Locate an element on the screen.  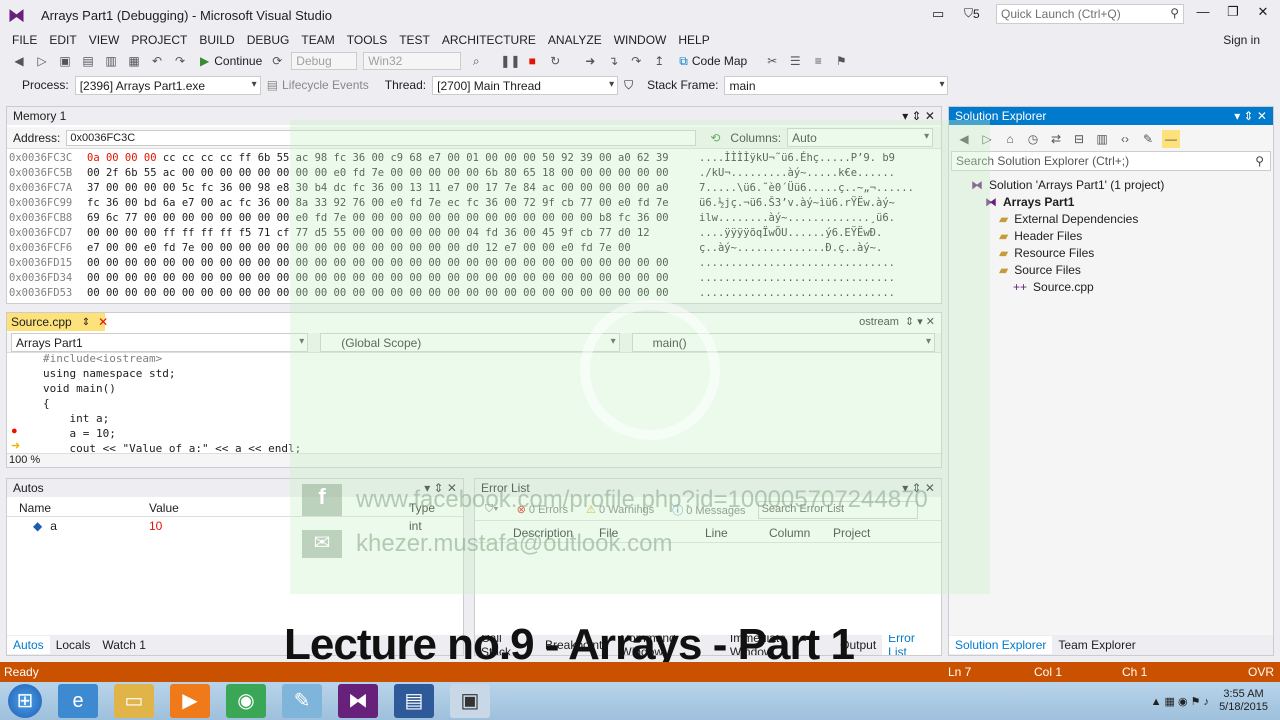
menu-file: FILE is located at coordinates (24, 40).